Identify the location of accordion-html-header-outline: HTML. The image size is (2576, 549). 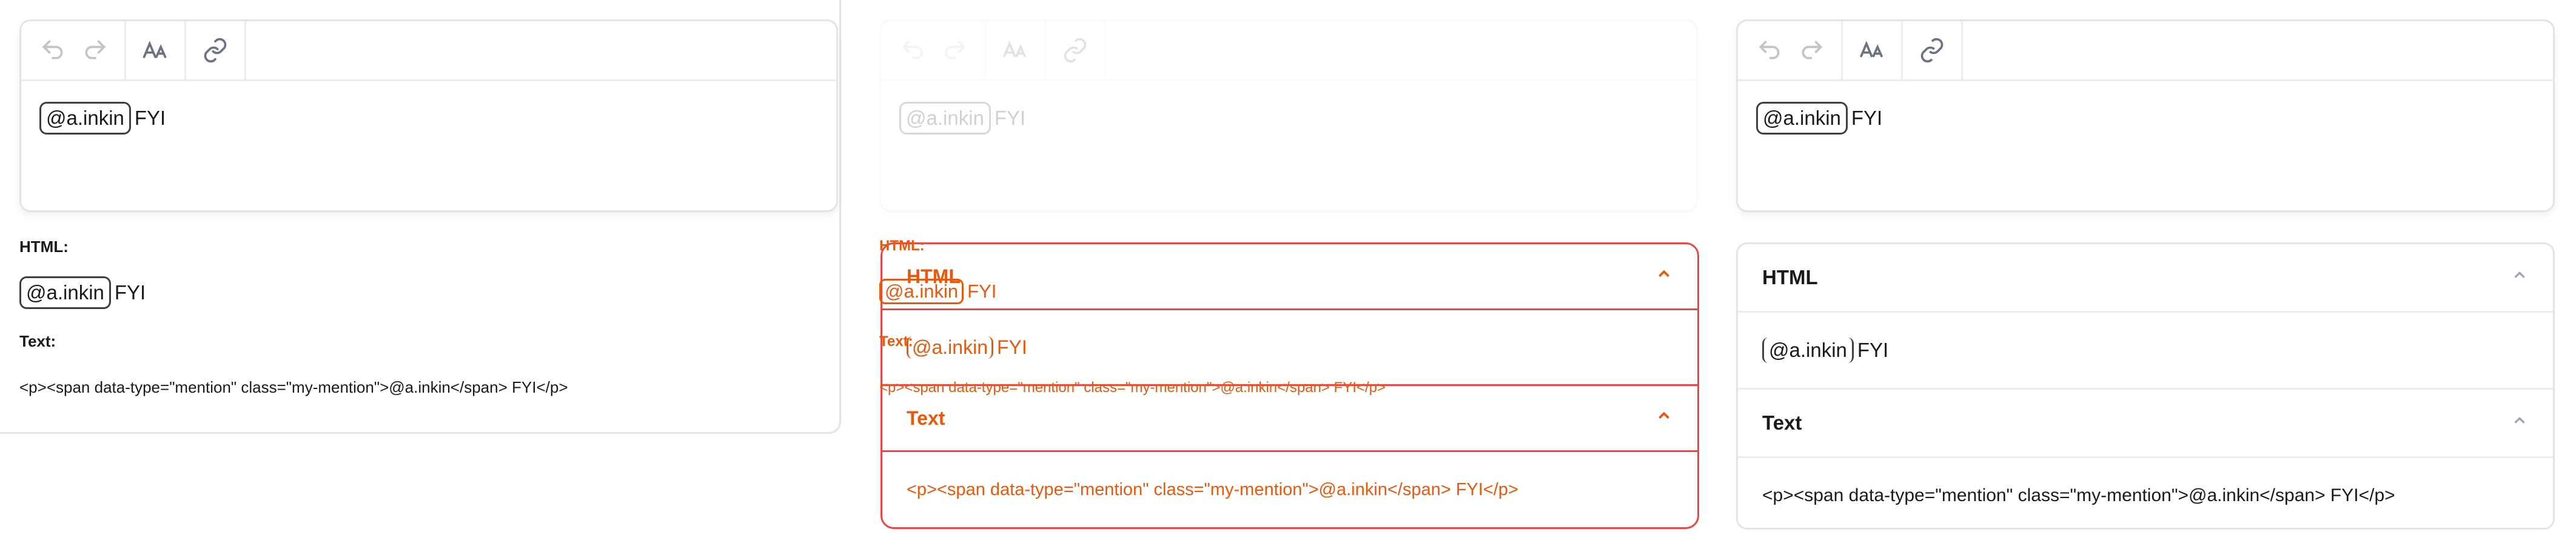
(1289, 276).